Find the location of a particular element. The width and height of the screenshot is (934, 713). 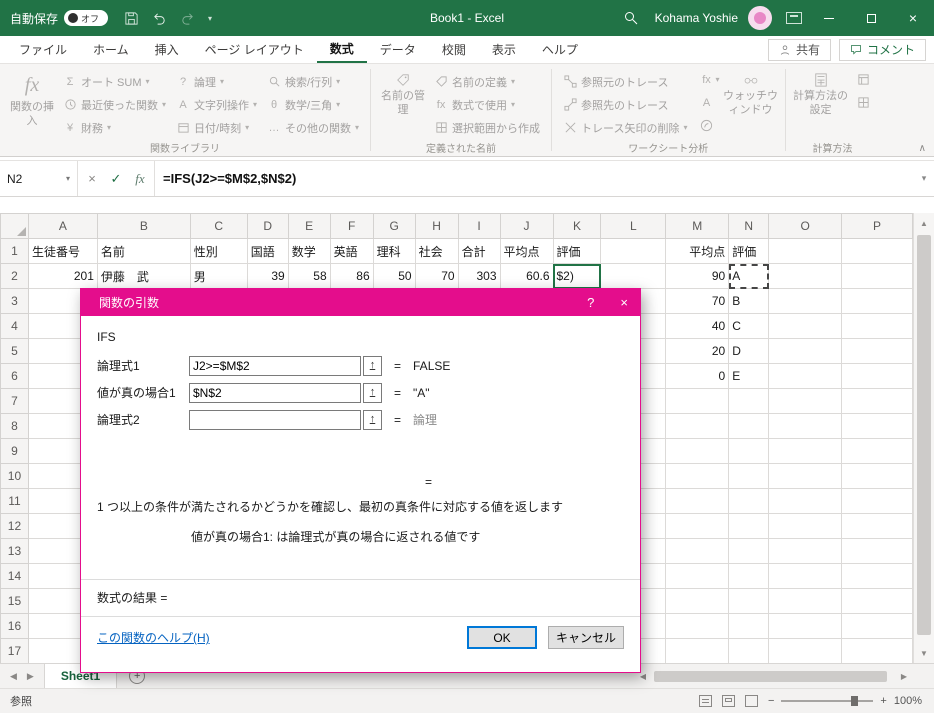

zoom-slider is located at coordinates (827, 701).